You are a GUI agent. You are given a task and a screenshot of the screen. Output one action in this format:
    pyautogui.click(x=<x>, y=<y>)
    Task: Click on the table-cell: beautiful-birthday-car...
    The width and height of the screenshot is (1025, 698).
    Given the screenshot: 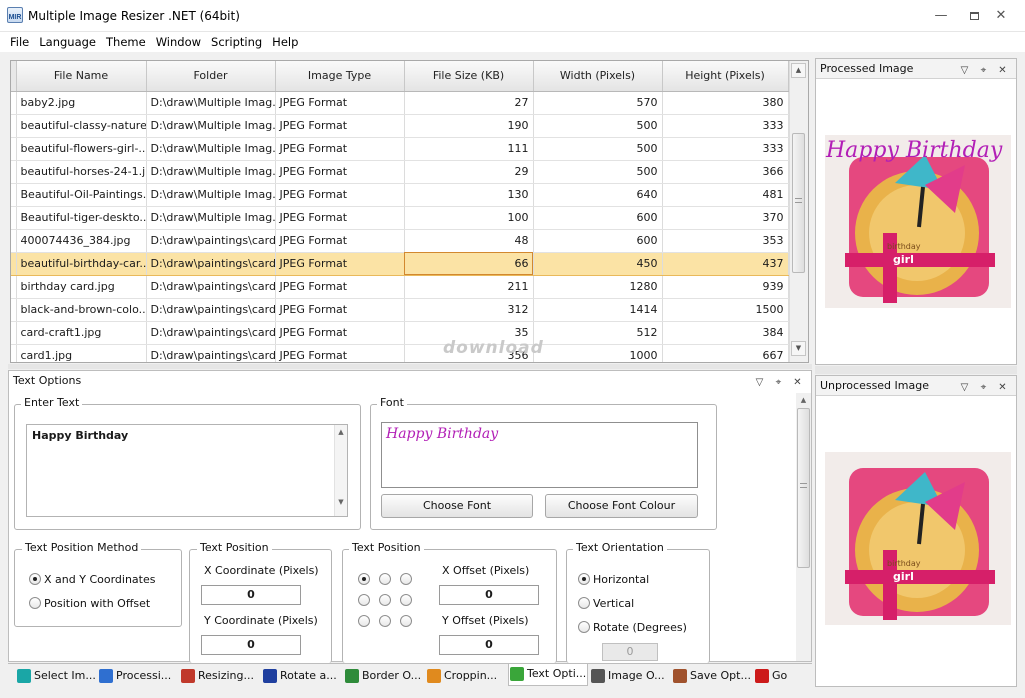 What is the action you would take?
    pyautogui.click(x=81, y=263)
    